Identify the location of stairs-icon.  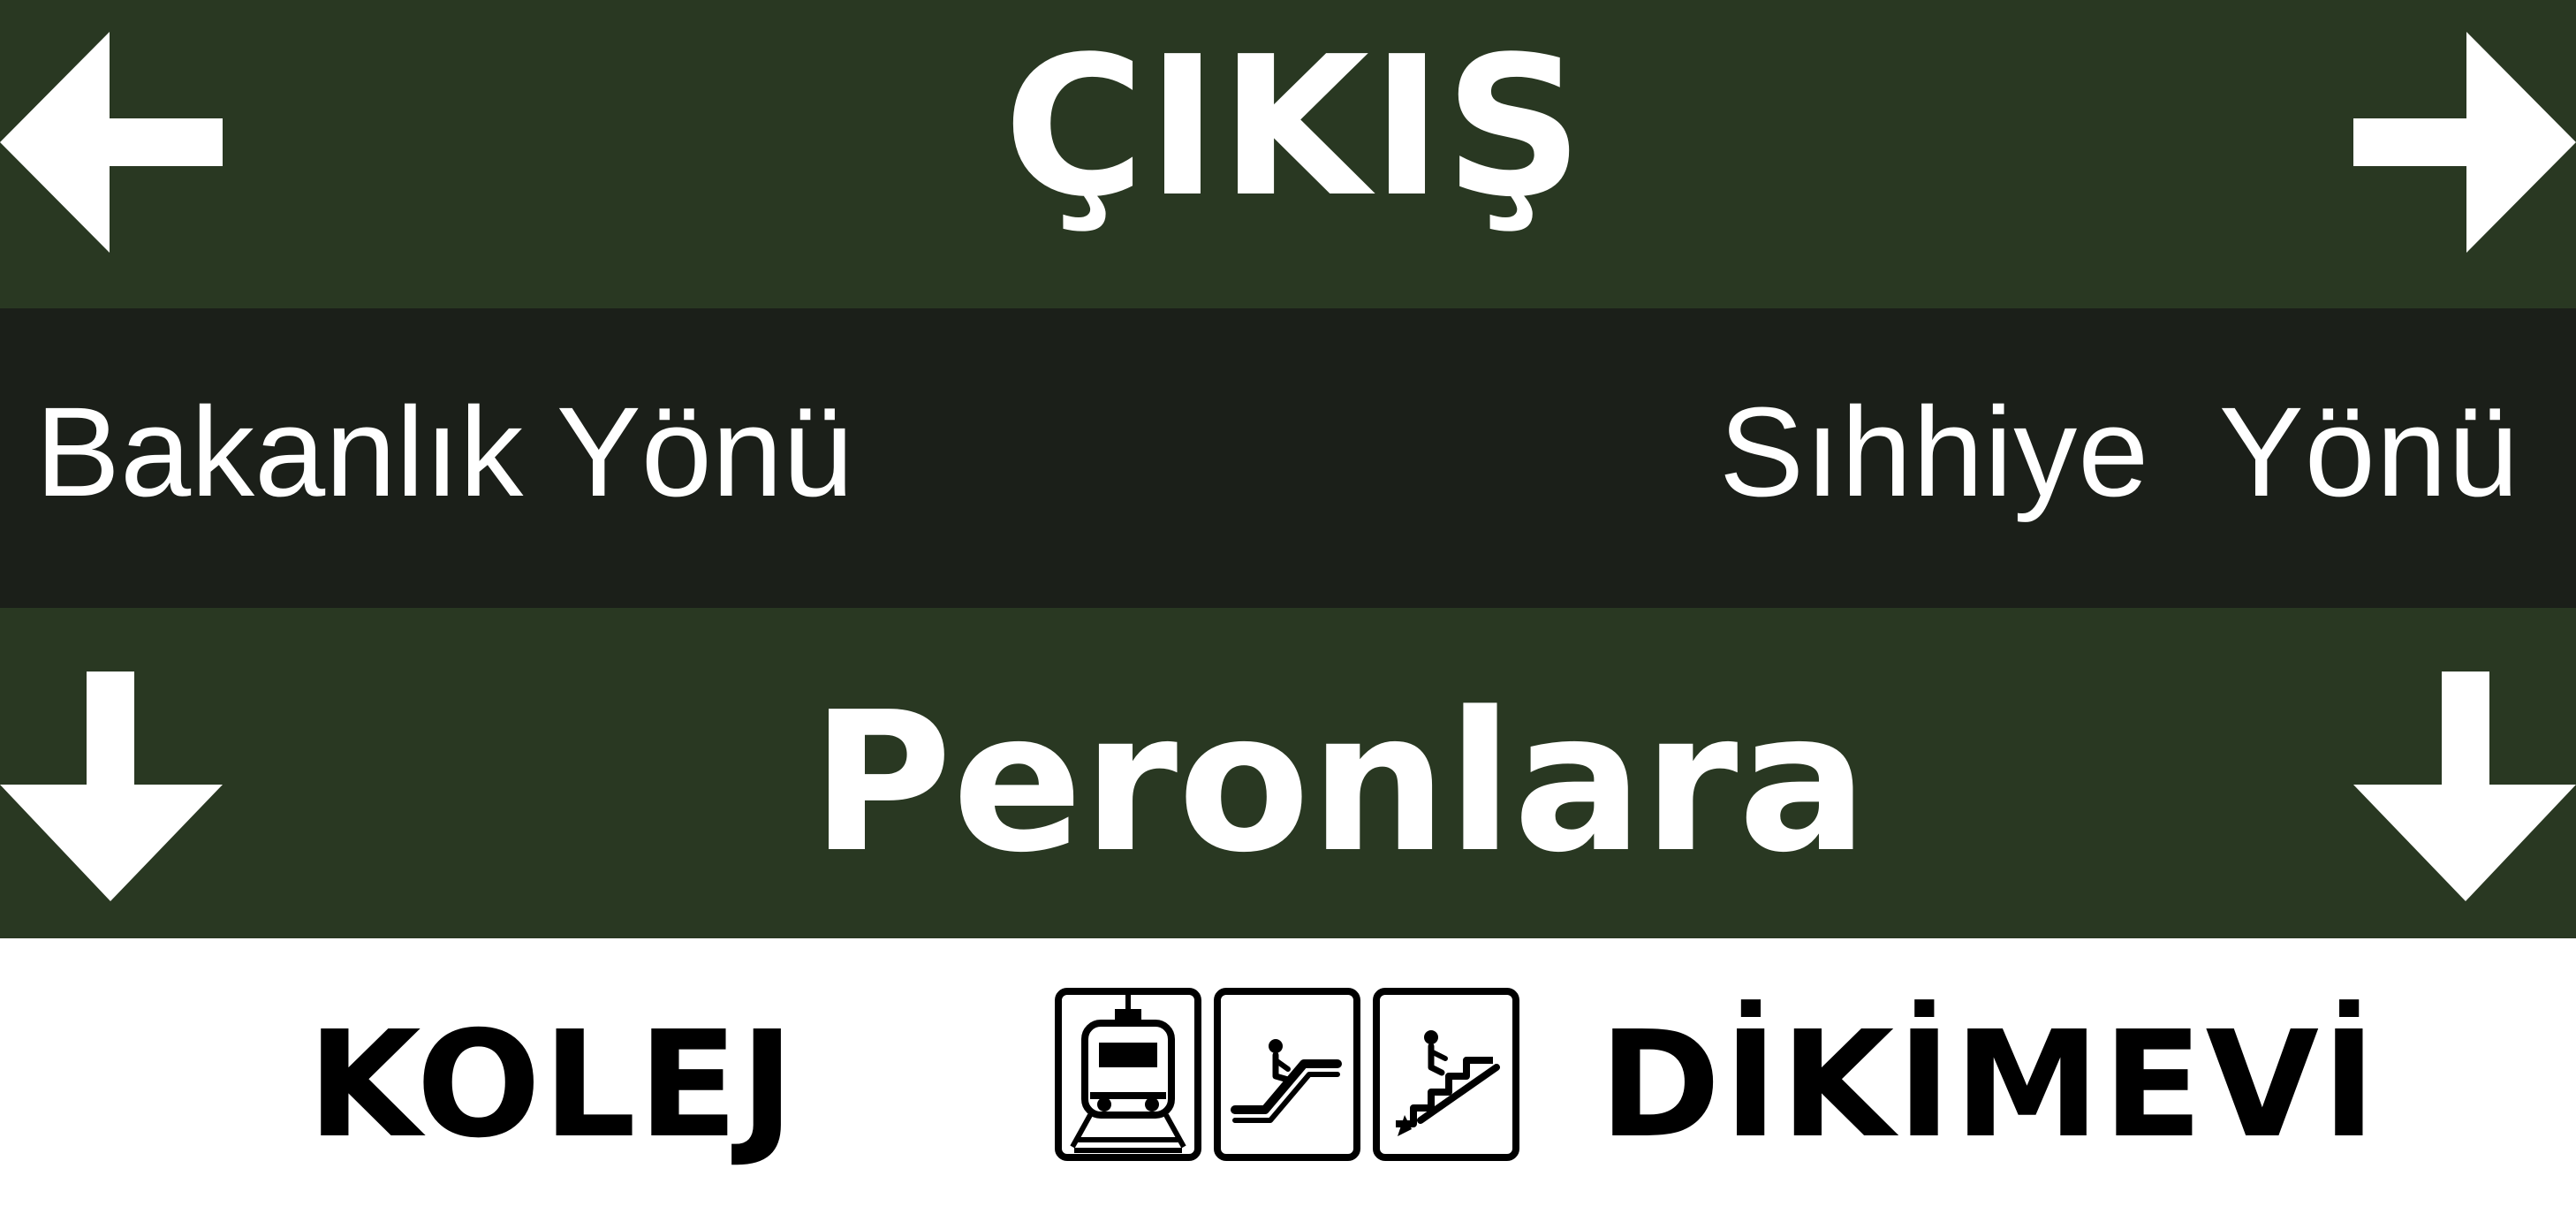
(1446, 1074).